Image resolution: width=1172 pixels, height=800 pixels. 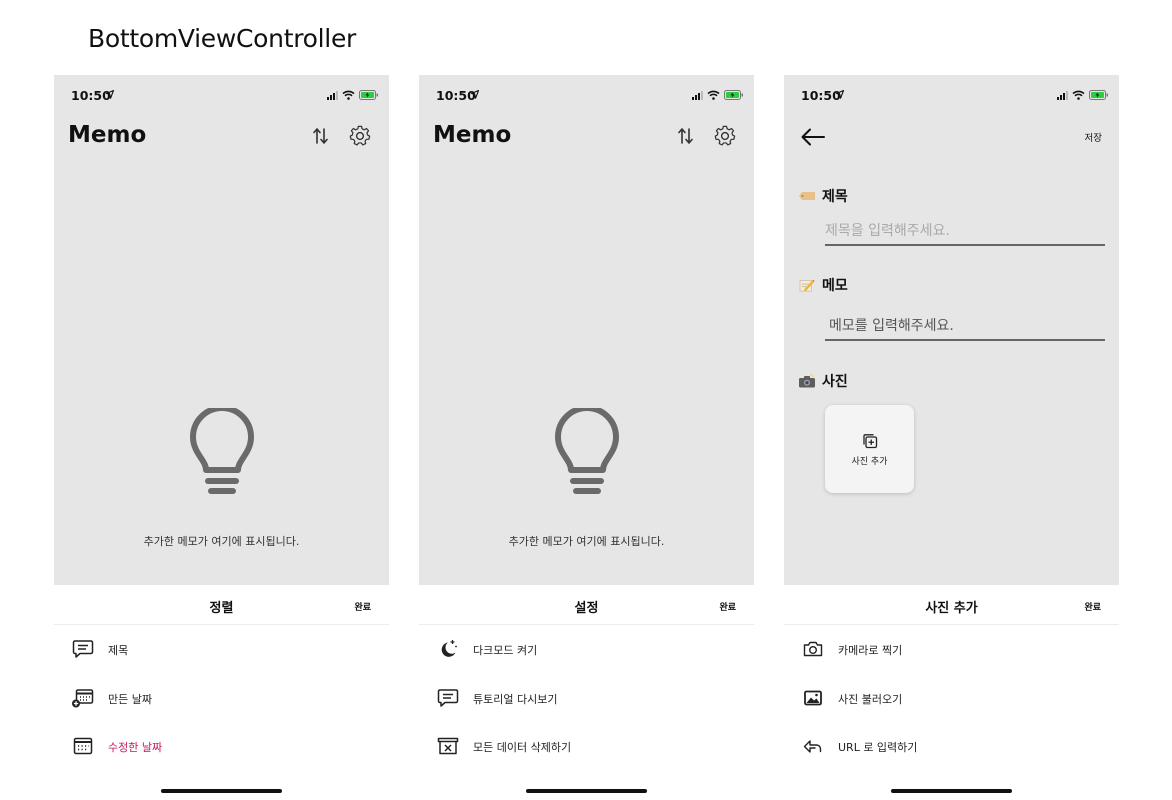 What do you see at coordinates (951, 698) in the screenshot?
I see `photo-option-library: 사진 불러오기` at bounding box center [951, 698].